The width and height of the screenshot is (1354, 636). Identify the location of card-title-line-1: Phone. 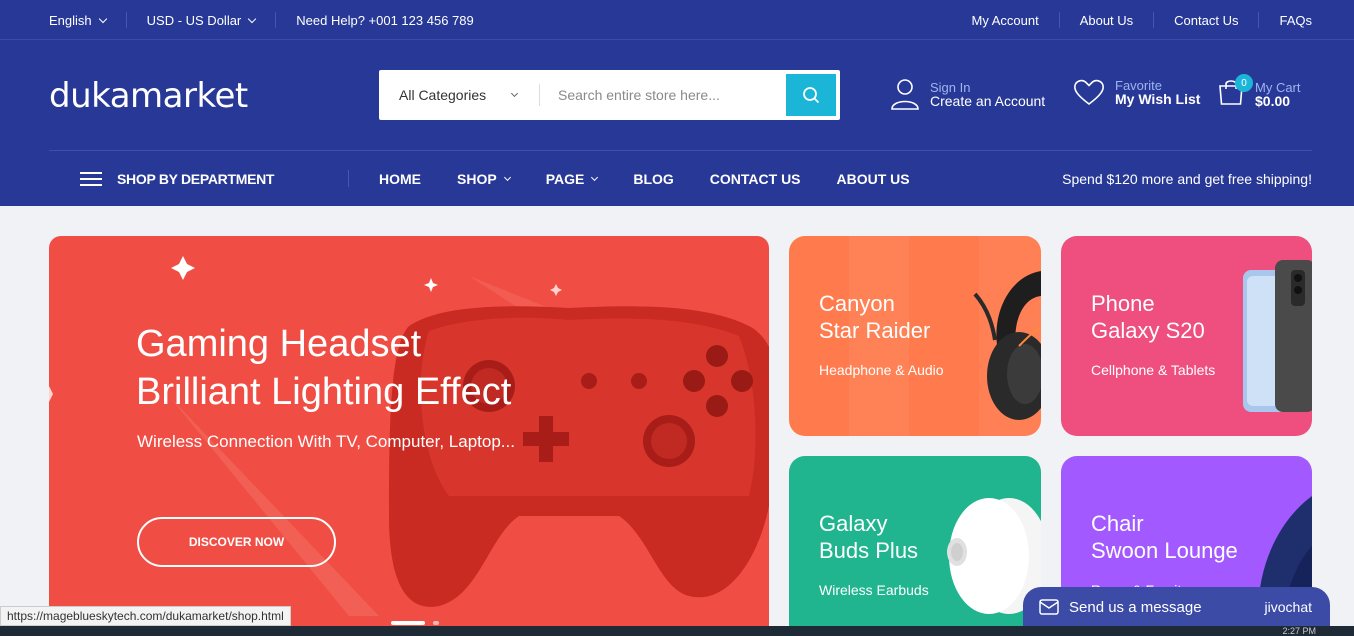
(1123, 303).